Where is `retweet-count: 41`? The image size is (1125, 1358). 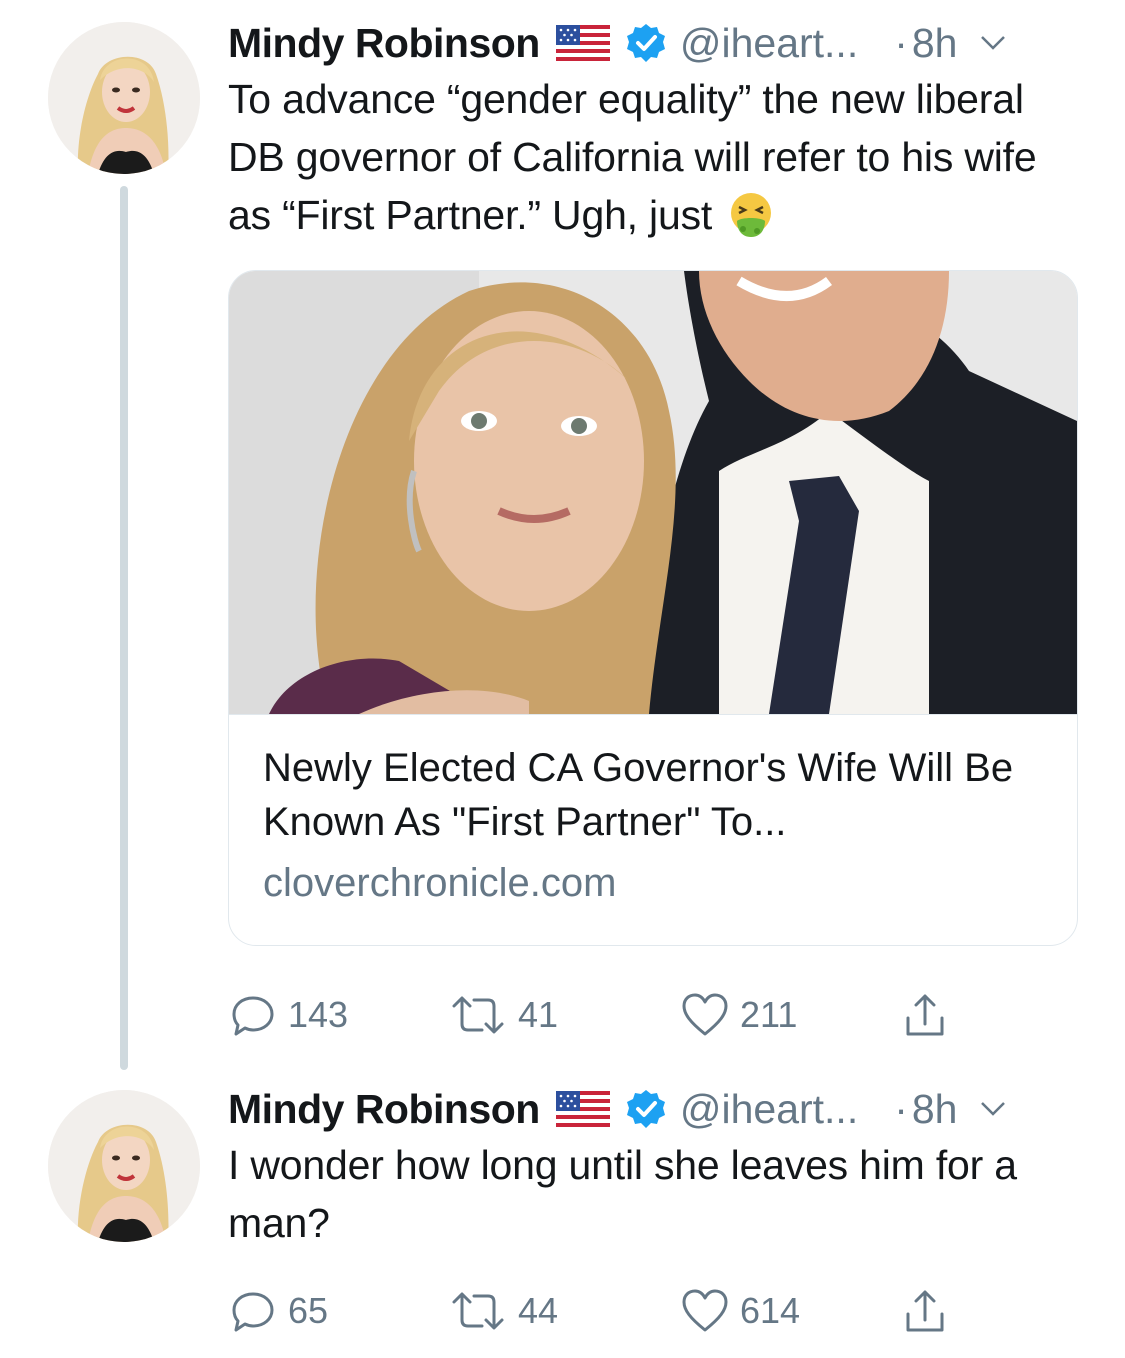
retweet-count: 41 is located at coordinates (538, 1014).